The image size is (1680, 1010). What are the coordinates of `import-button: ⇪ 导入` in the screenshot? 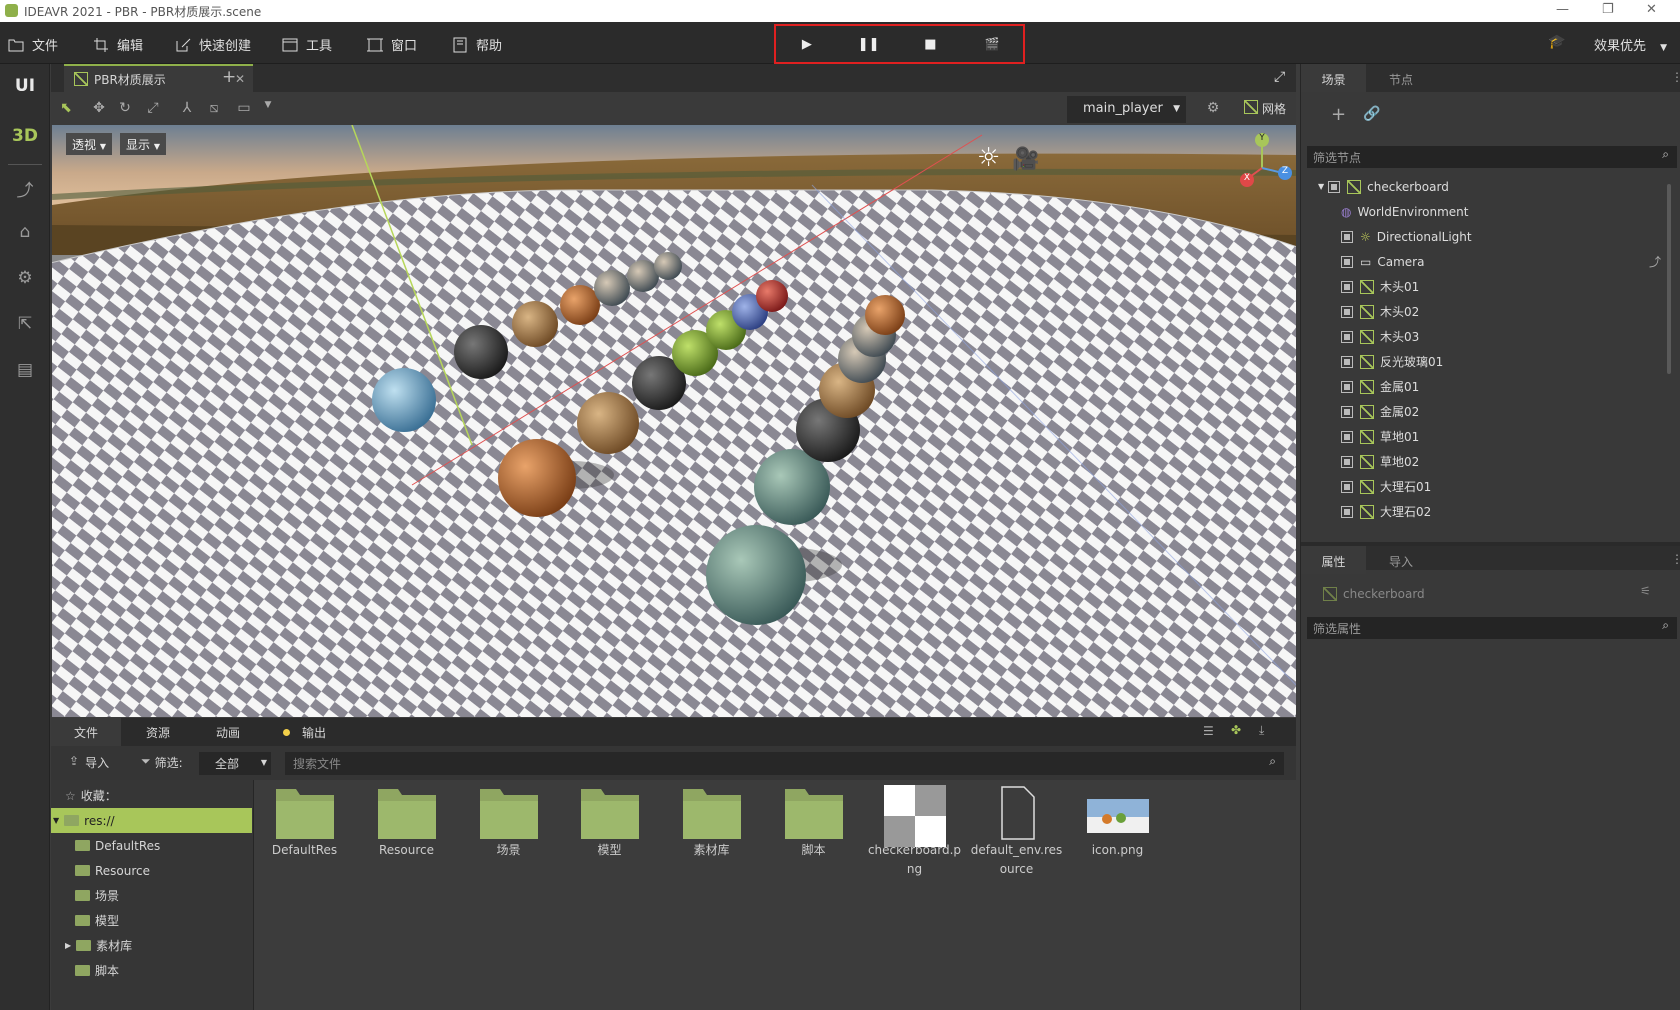 It's located at (89, 762).